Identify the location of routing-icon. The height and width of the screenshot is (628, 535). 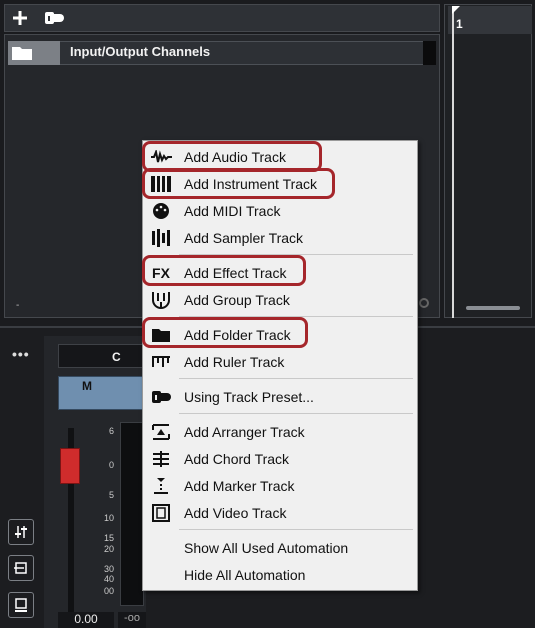
(21, 568).